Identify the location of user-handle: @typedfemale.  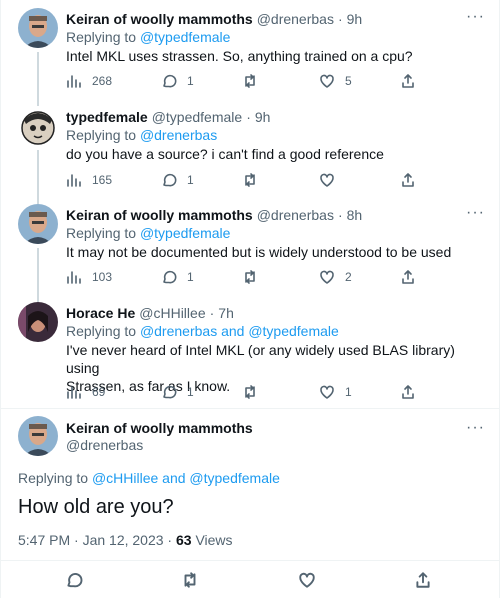
(197, 117).